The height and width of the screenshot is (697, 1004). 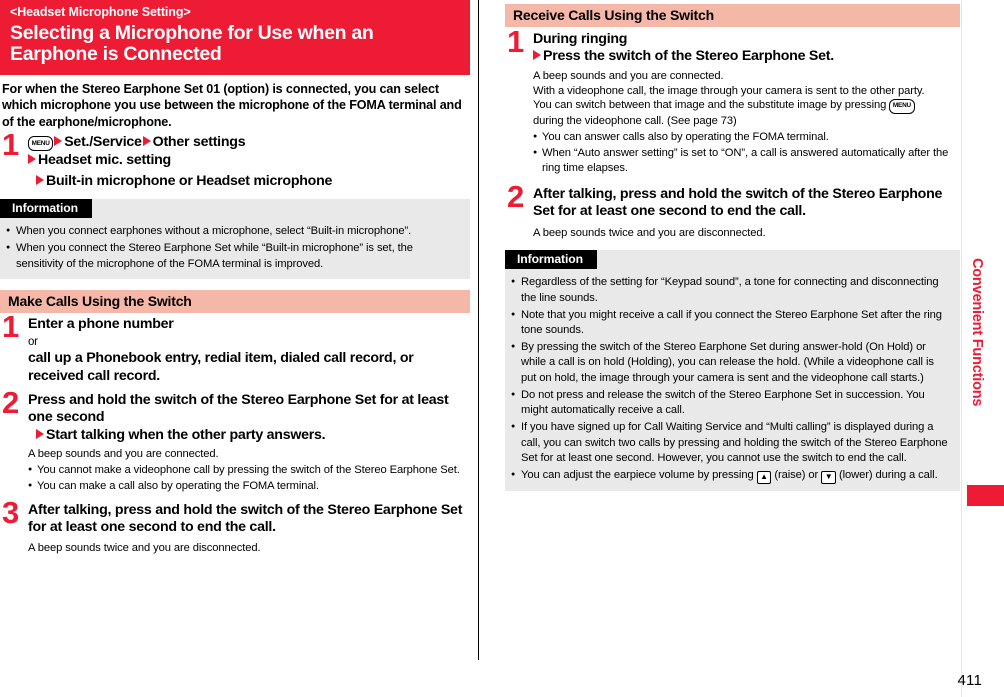 I want to click on step-target-3: Headset mic. setting, so click(x=104, y=160).